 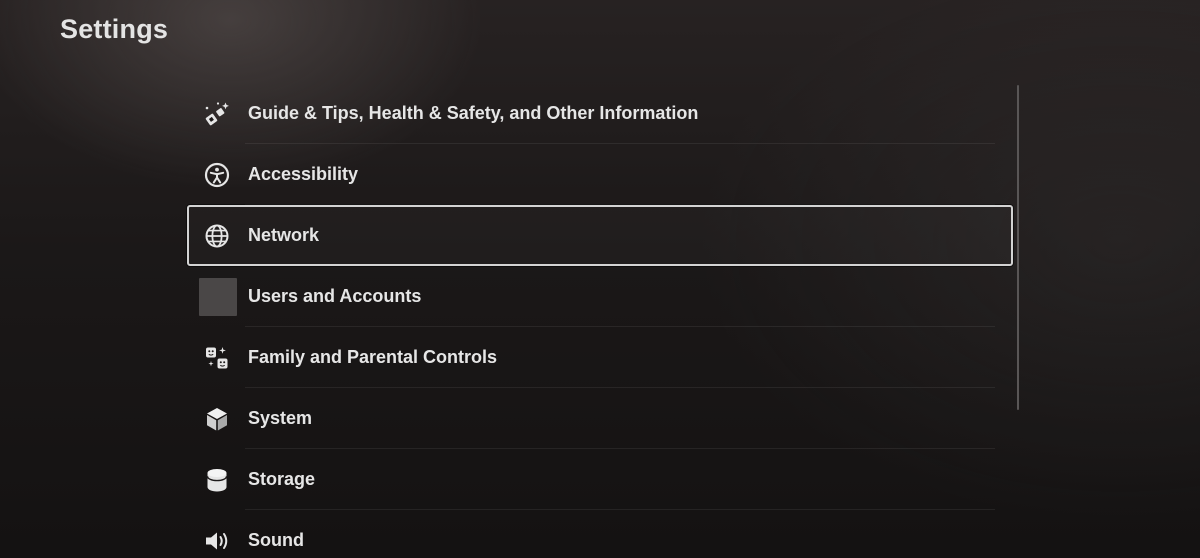 What do you see at coordinates (335, 296) in the screenshot?
I see `menu-item-label: Users and Accounts` at bounding box center [335, 296].